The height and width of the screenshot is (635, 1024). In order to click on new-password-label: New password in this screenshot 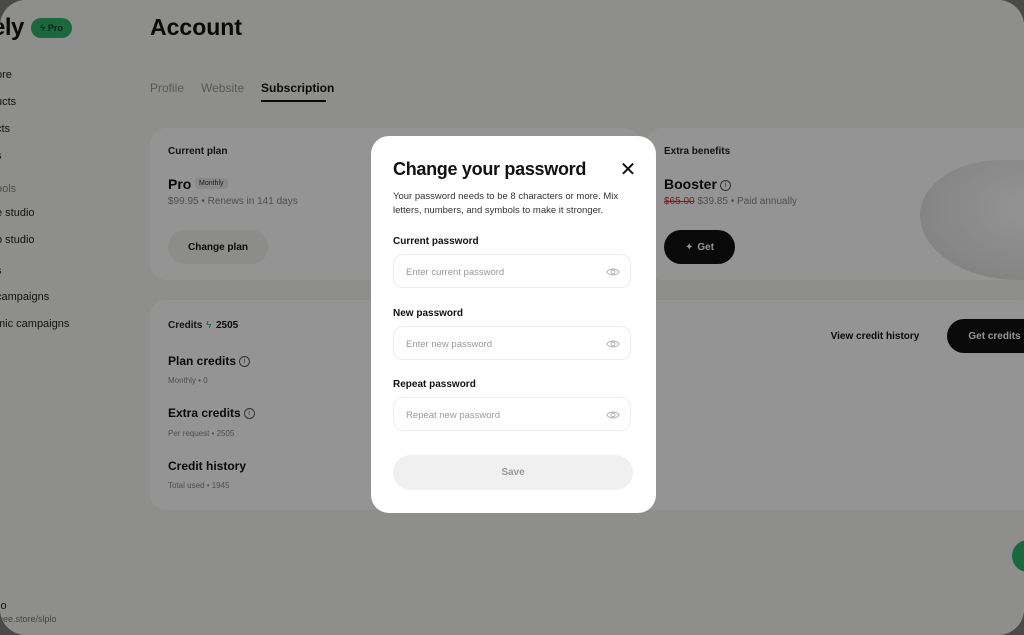, I will do `click(428, 313)`.